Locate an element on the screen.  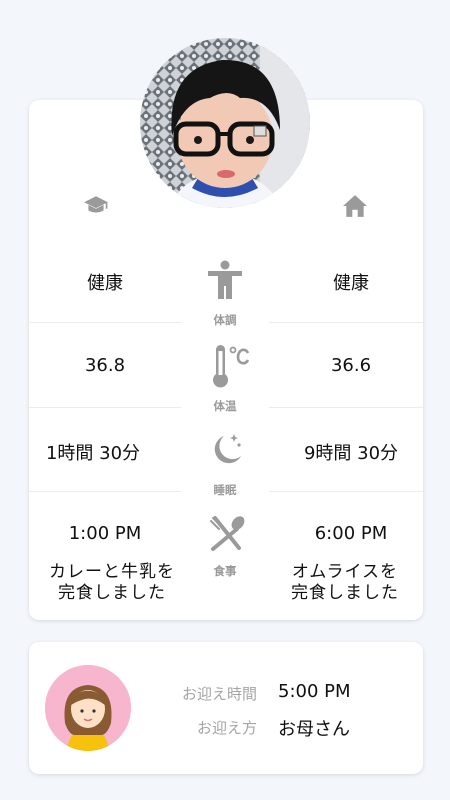
person-standing-icon is located at coordinates (225, 279).